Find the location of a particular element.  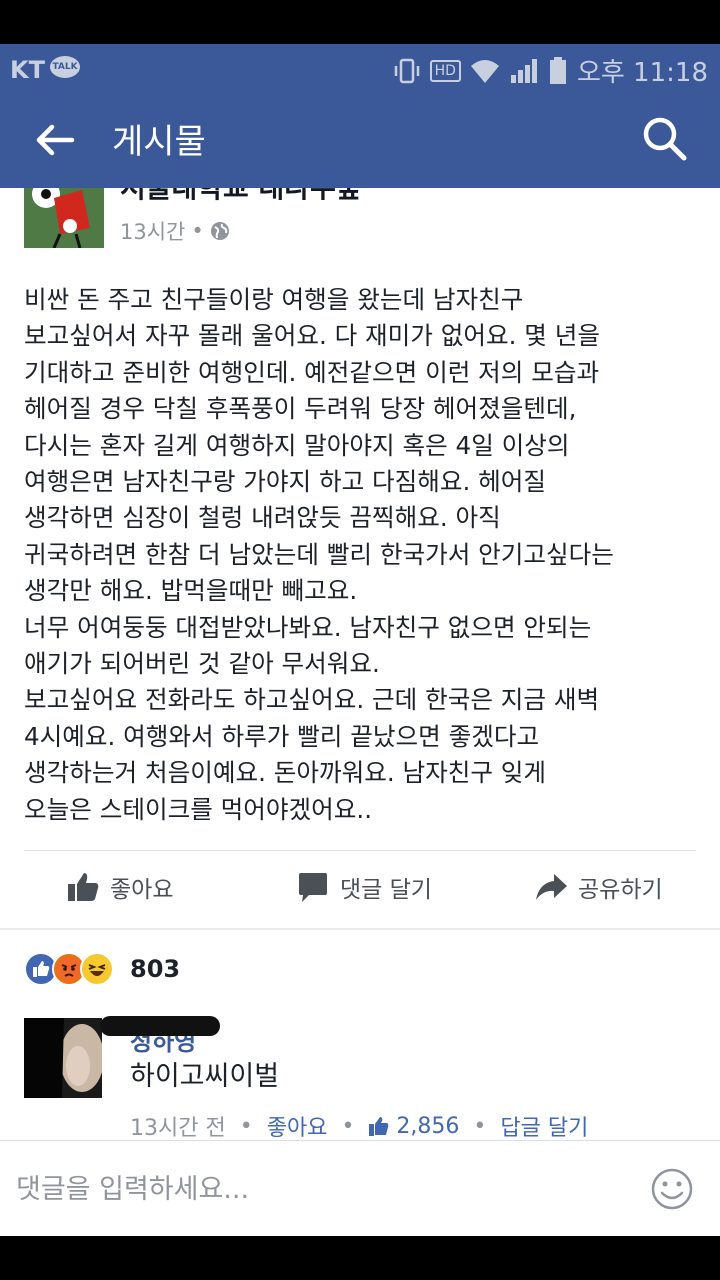

post-action-bar: 좋아요 댓글 달기 공유하기 is located at coordinates (360, 889).